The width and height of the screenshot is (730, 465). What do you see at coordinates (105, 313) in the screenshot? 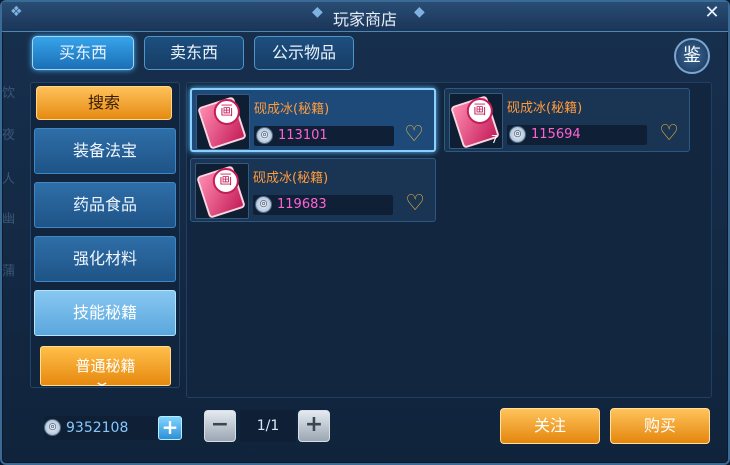
I see `category-skill-books: 技能秘籍` at bounding box center [105, 313].